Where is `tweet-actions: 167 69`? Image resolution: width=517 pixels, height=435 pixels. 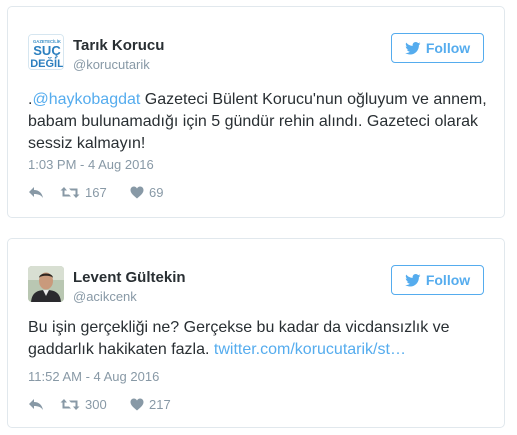 tweet-actions: 167 69 is located at coordinates (95, 192).